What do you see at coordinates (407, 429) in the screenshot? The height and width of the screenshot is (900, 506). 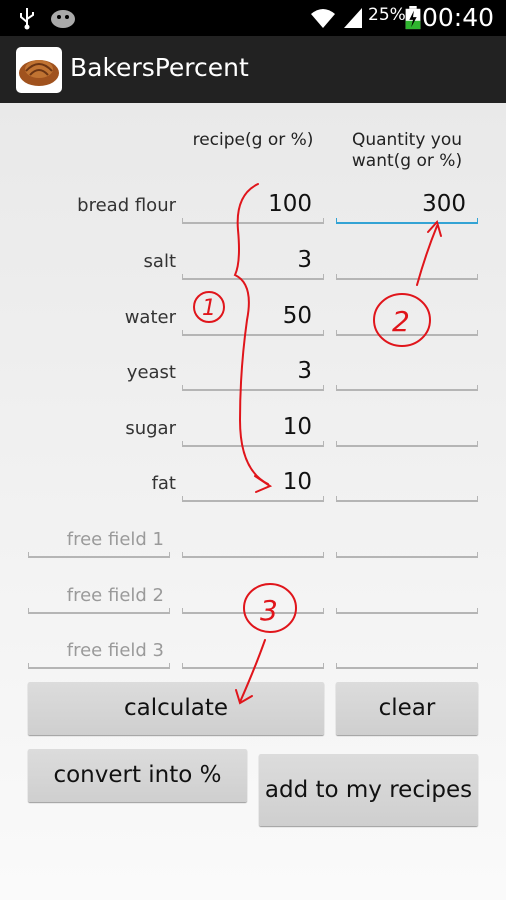 I see `quantity-input-sugar` at bounding box center [407, 429].